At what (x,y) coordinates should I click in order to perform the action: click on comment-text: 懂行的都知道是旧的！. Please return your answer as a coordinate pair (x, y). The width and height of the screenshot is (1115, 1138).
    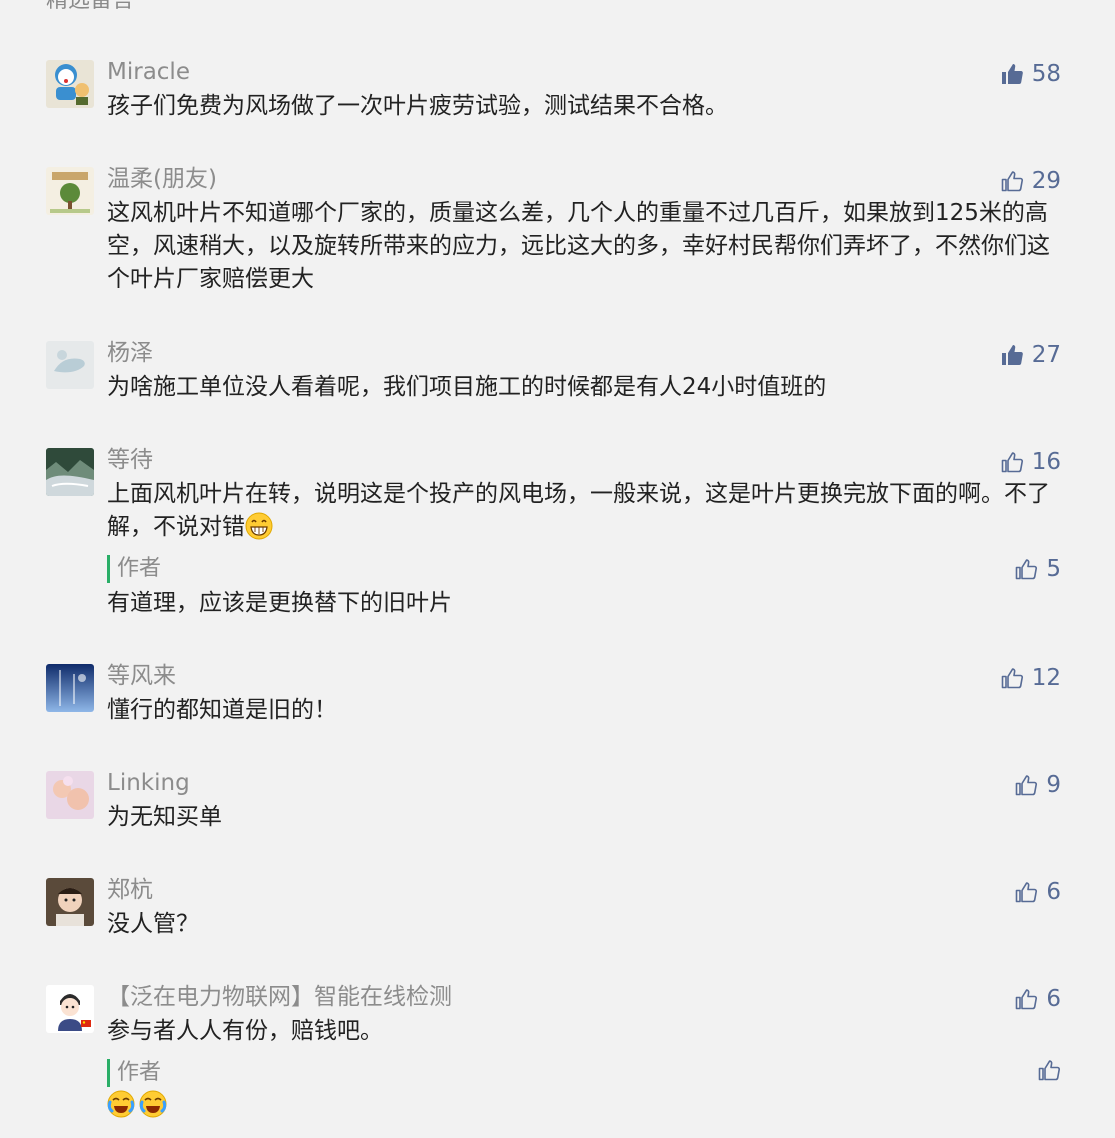
    Looking at the image, I should click on (222, 710).